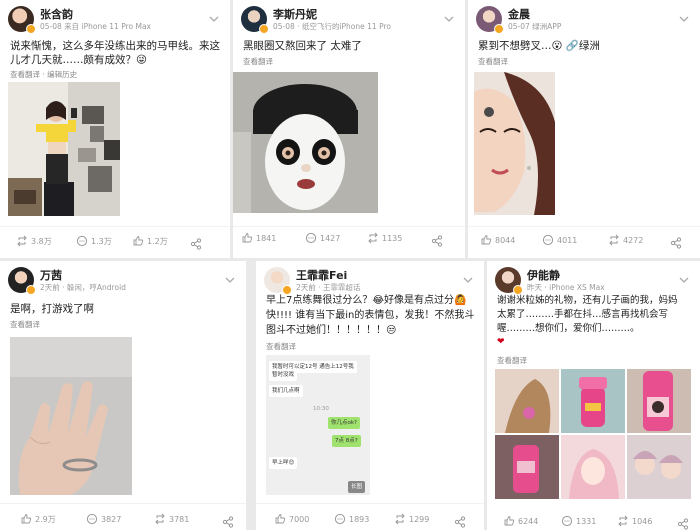 Image resolution: width=700 pixels, height=530 pixels. Describe the element at coordinates (411, 519) in the screenshot. I see `repost-button: 1299` at that location.